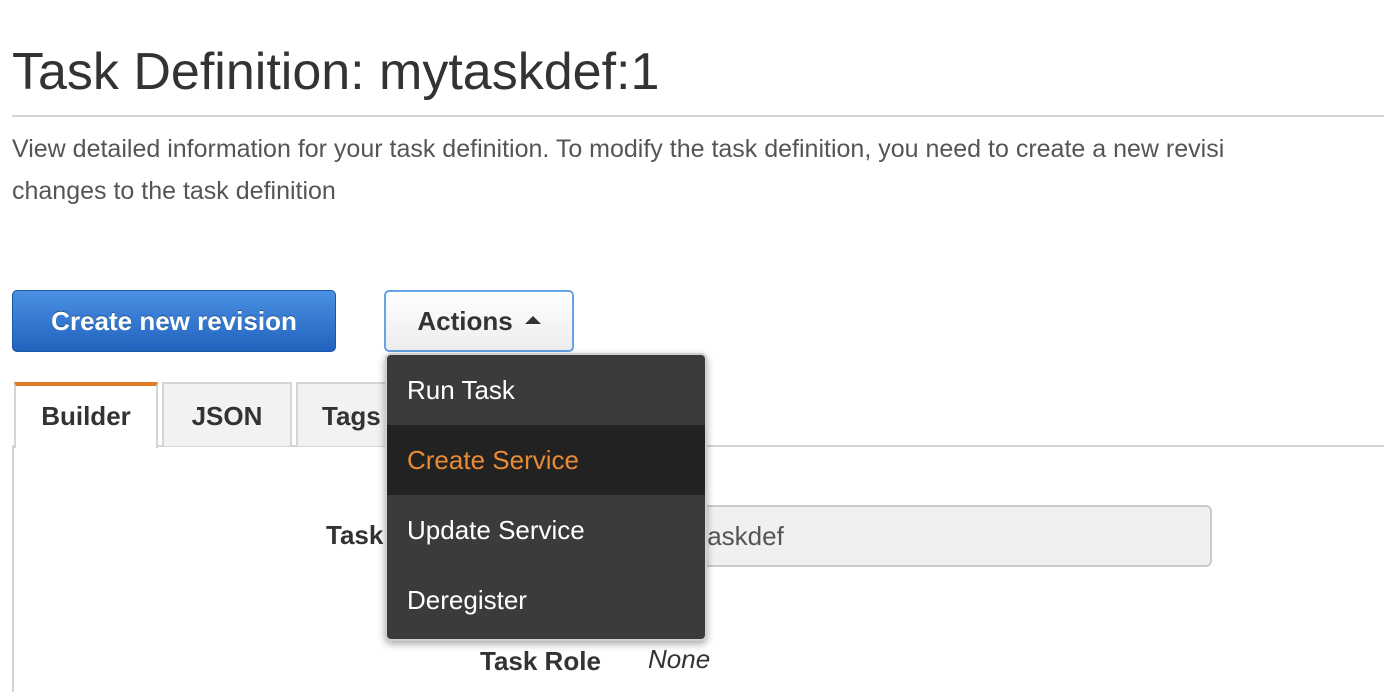 The image size is (1384, 692). Describe the element at coordinates (336, 72) in the screenshot. I see `page-title: Task Definition: mytaskdef:1` at that location.